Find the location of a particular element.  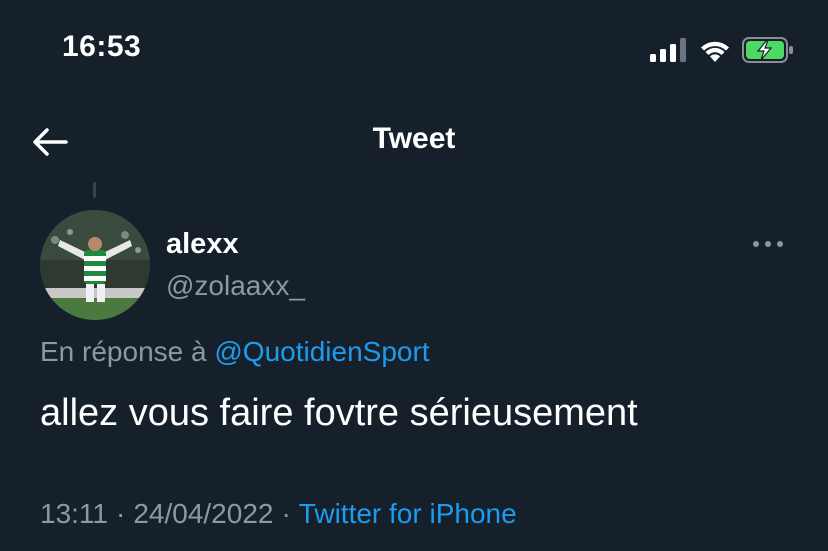

more-dots-icon is located at coordinates (768, 244).